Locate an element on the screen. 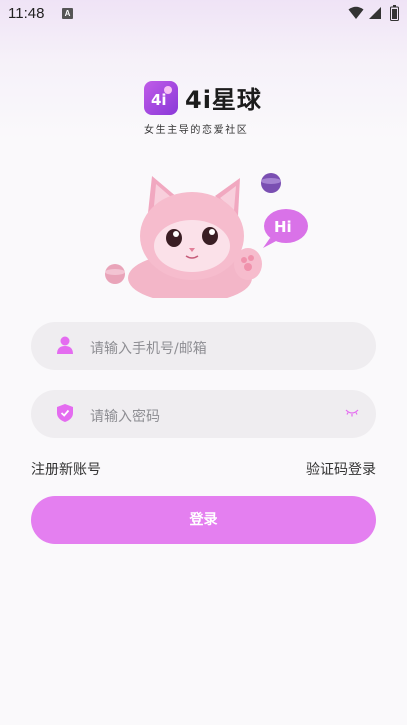 The width and height of the screenshot is (407, 725). brand-slogan: 女生主导的恋爱社区 is located at coordinates (196, 130).